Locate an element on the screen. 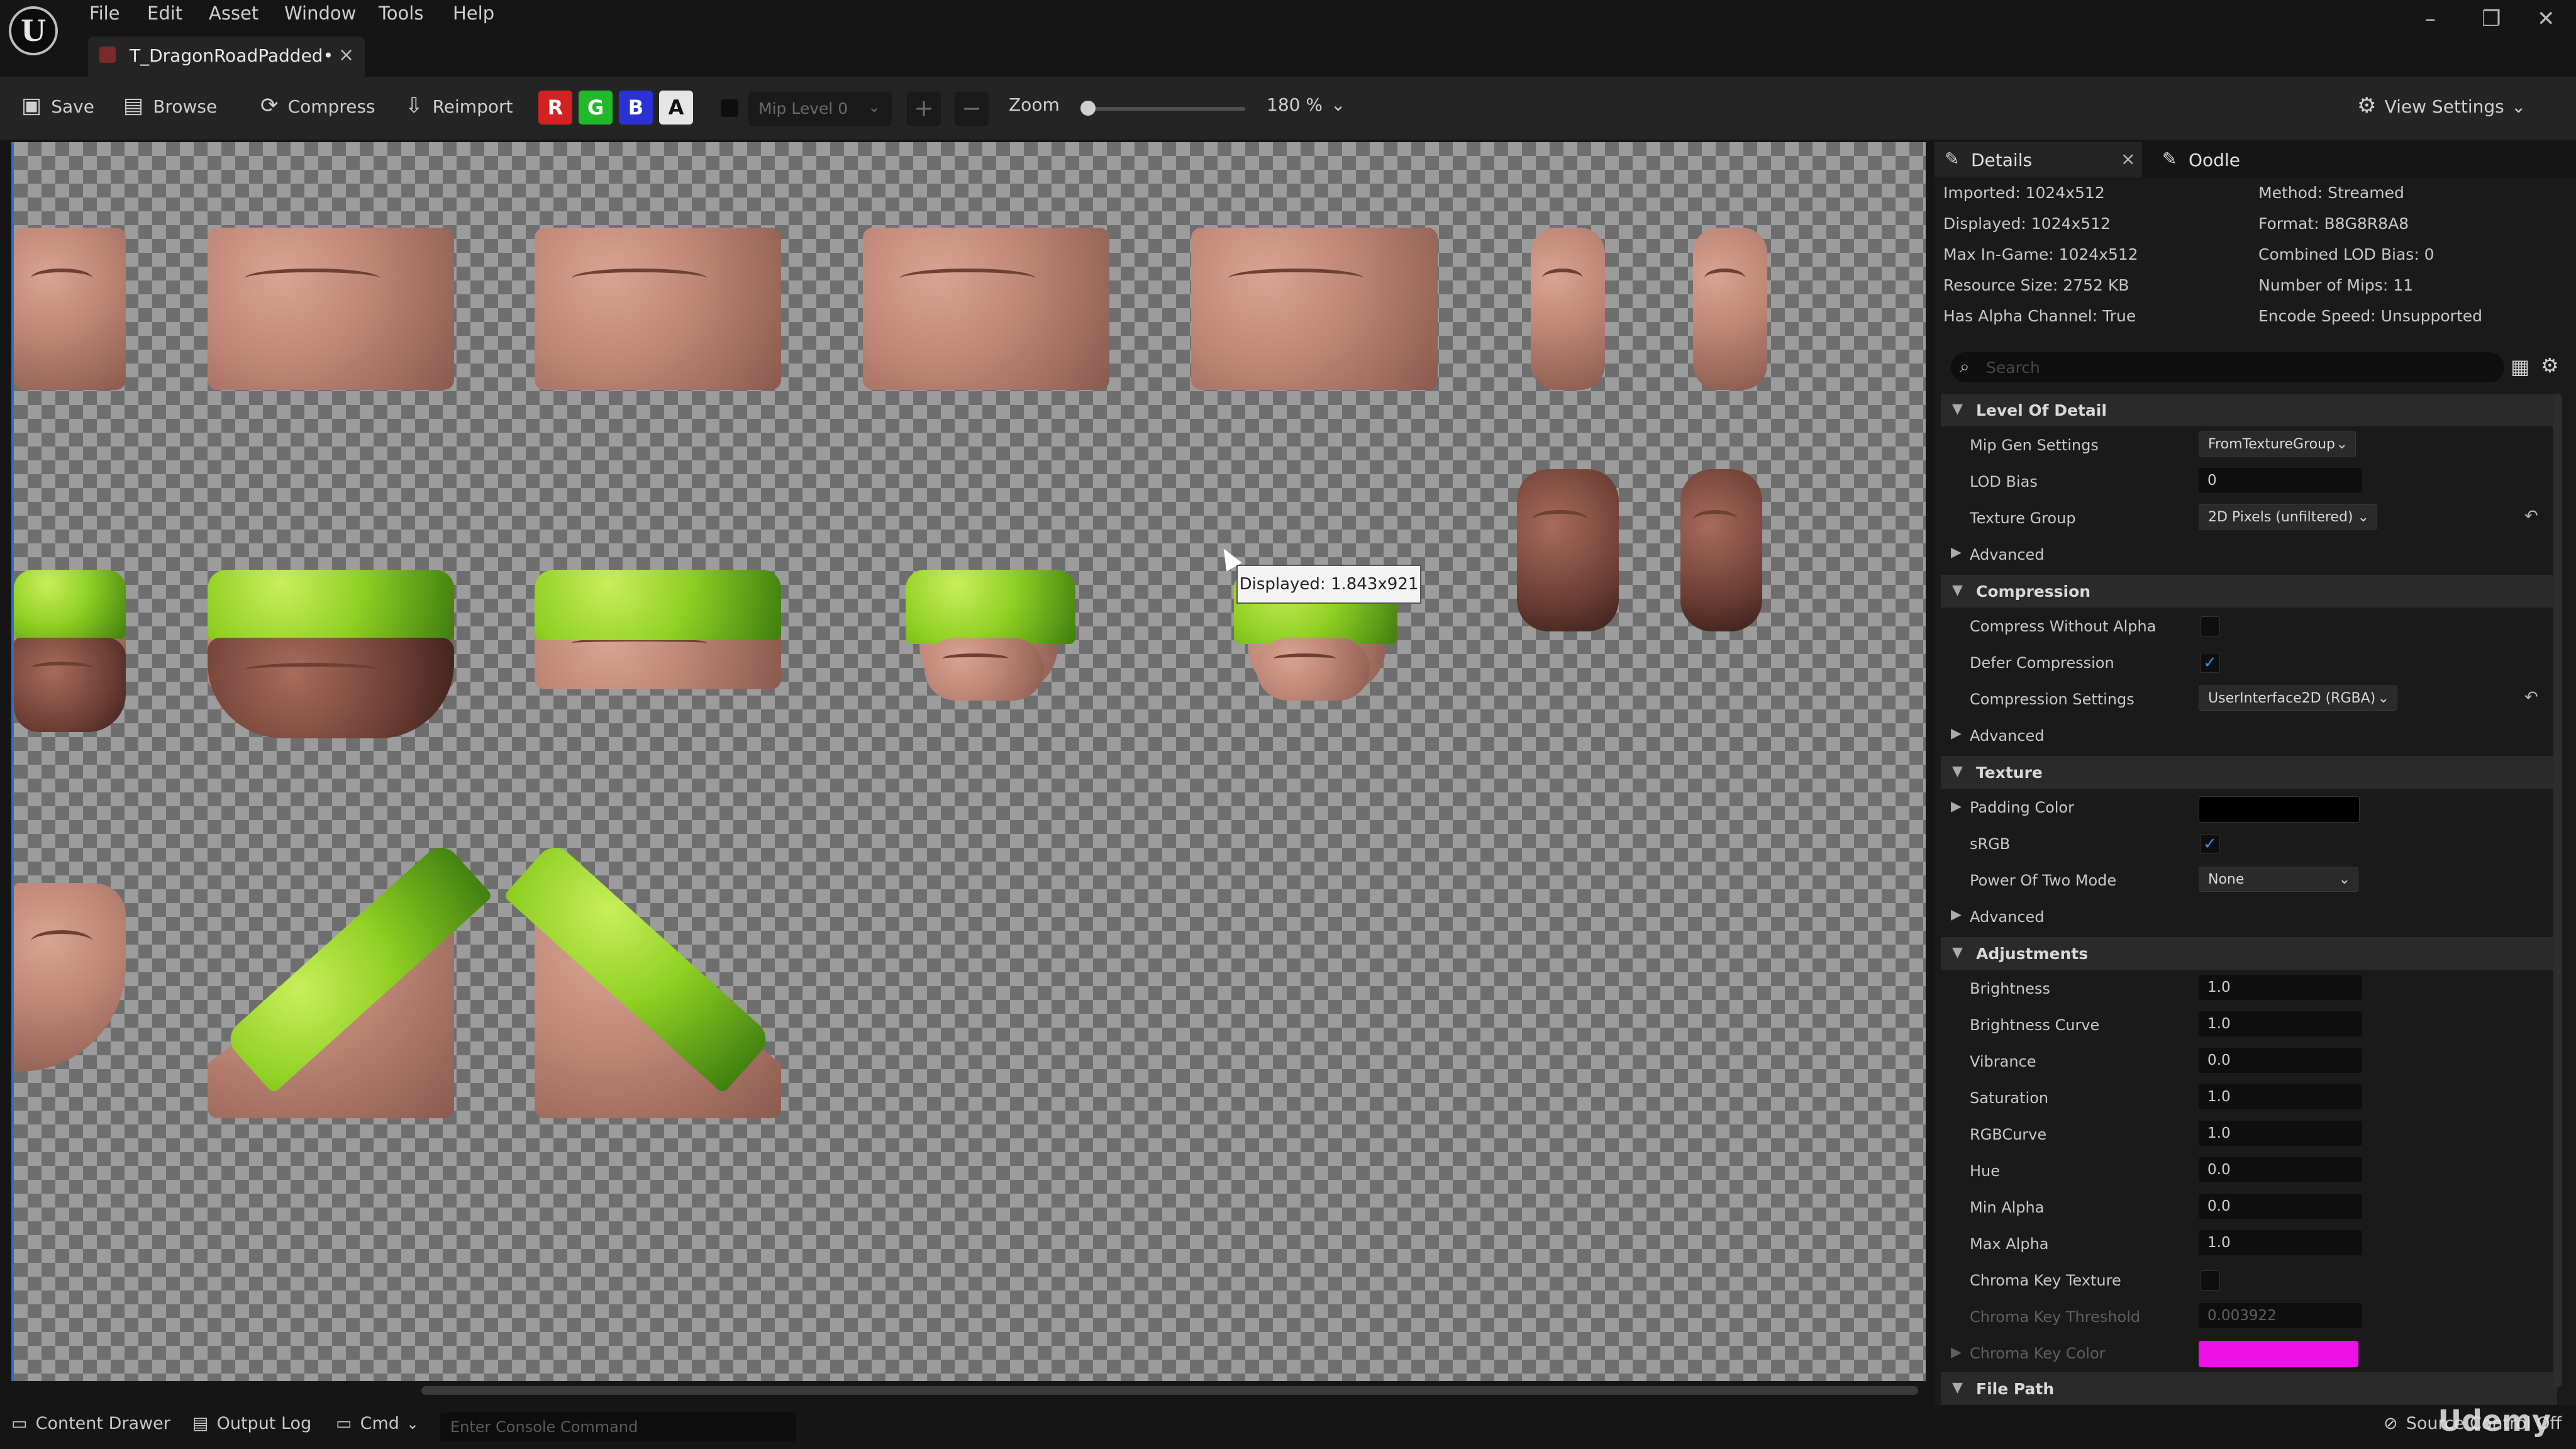  section-file-path: ▼ File Path is located at coordinates (2249, 1388).